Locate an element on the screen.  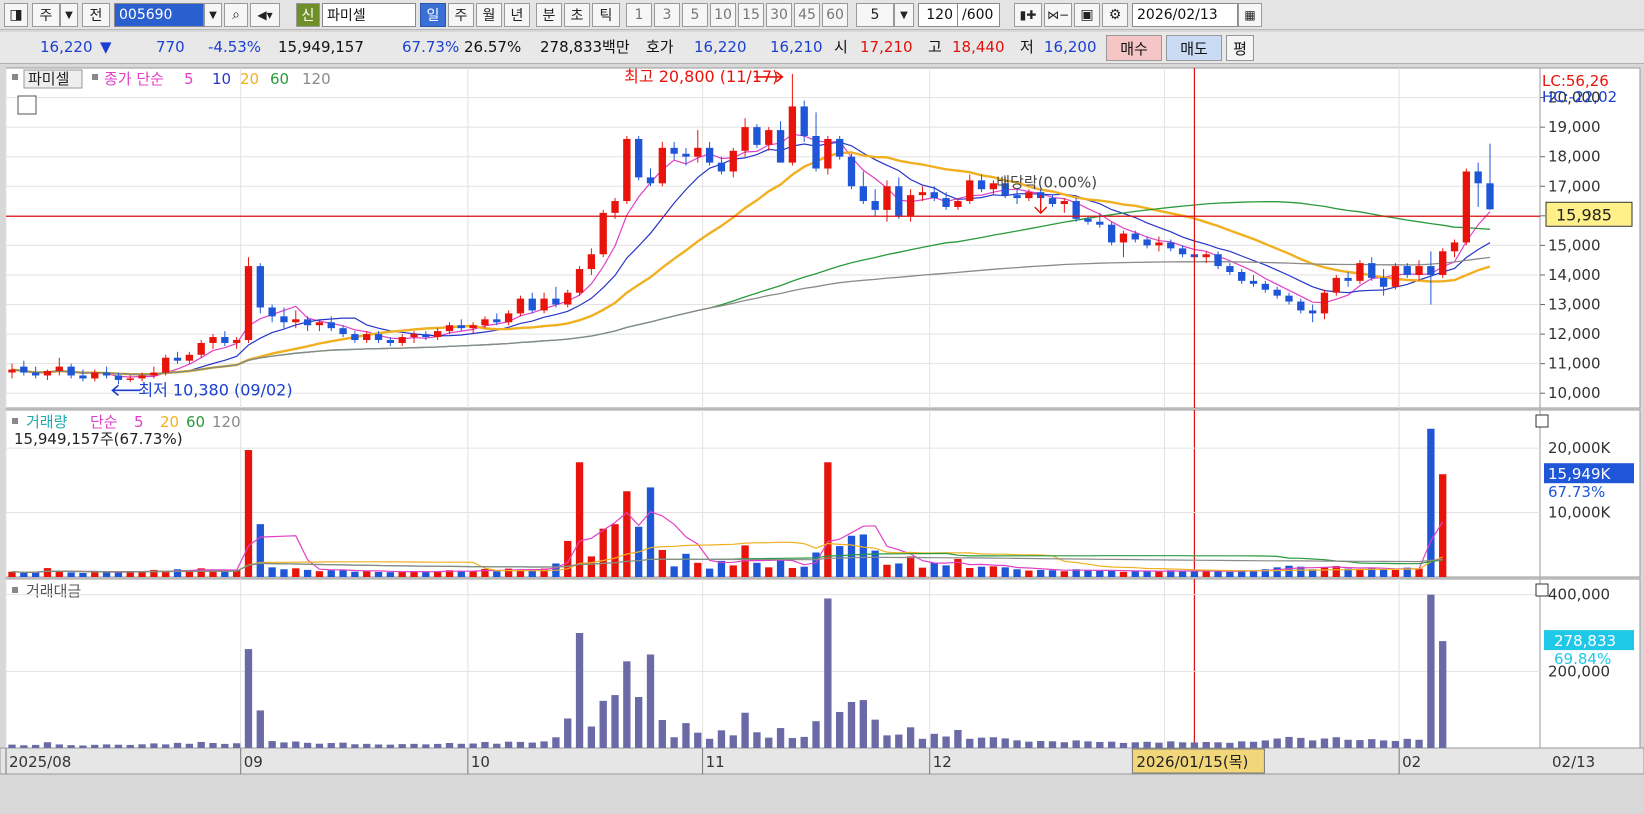
second-tab: 초 is located at coordinates (577, 15).